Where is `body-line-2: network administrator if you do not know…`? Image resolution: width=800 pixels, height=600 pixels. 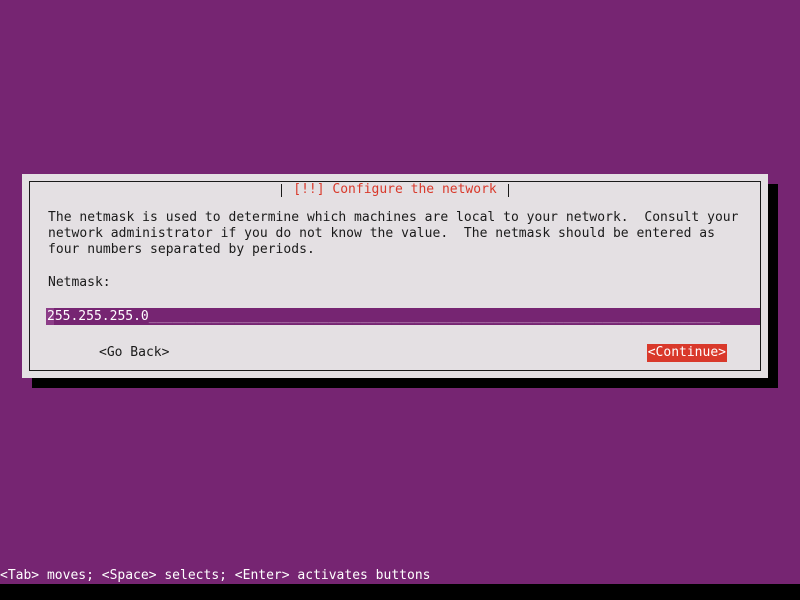 body-line-2: network administrator if you do not know… is located at coordinates (381, 233).